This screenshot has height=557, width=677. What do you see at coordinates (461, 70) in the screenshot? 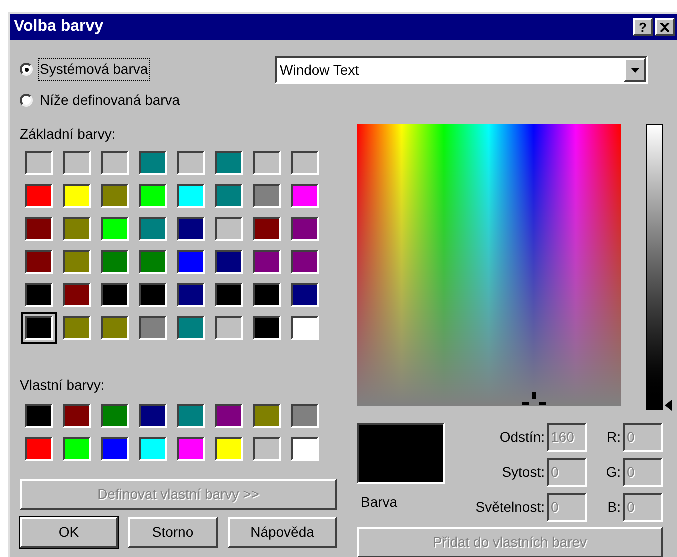
I see `system-color-dropdown: Window Text` at bounding box center [461, 70].